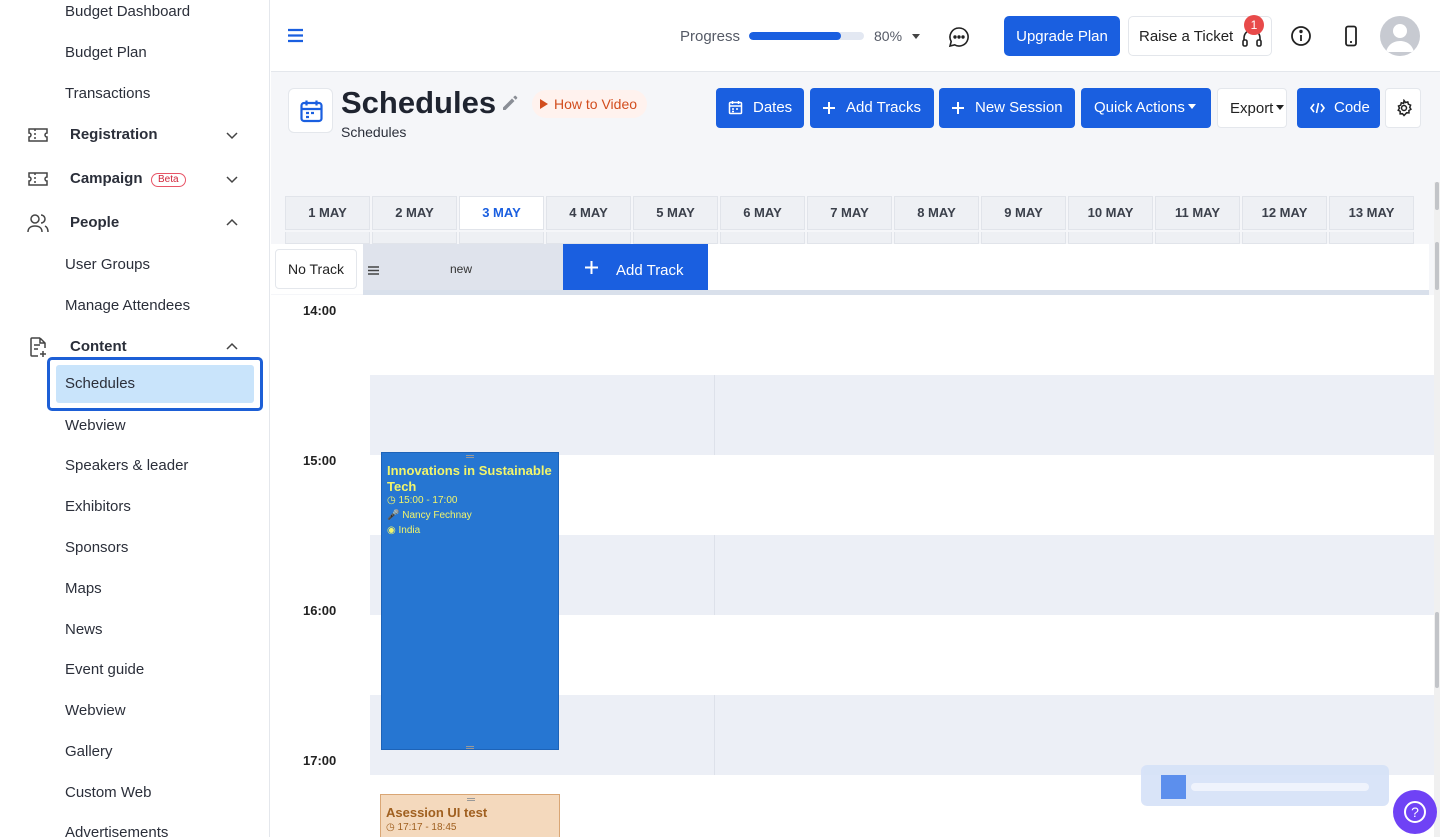 The height and width of the screenshot is (837, 1440). Describe the element at coordinates (463, 267) in the screenshot. I see `track-column-header: new` at that location.